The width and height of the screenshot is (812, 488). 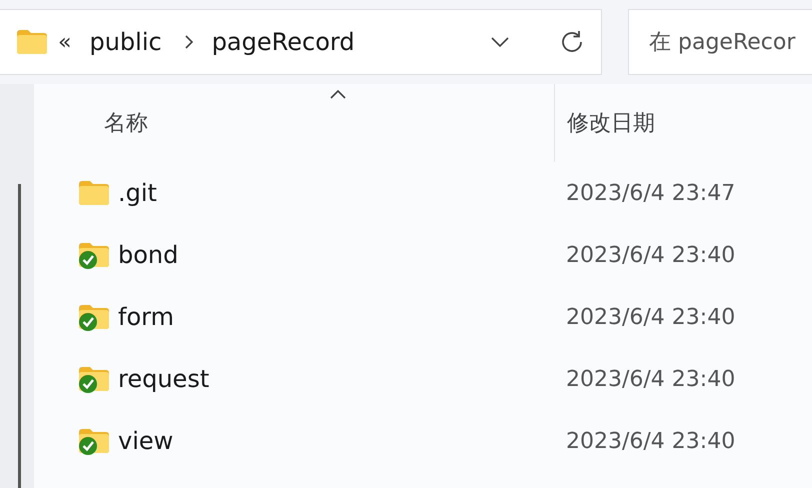 I want to click on dropdown-button, so click(x=500, y=42).